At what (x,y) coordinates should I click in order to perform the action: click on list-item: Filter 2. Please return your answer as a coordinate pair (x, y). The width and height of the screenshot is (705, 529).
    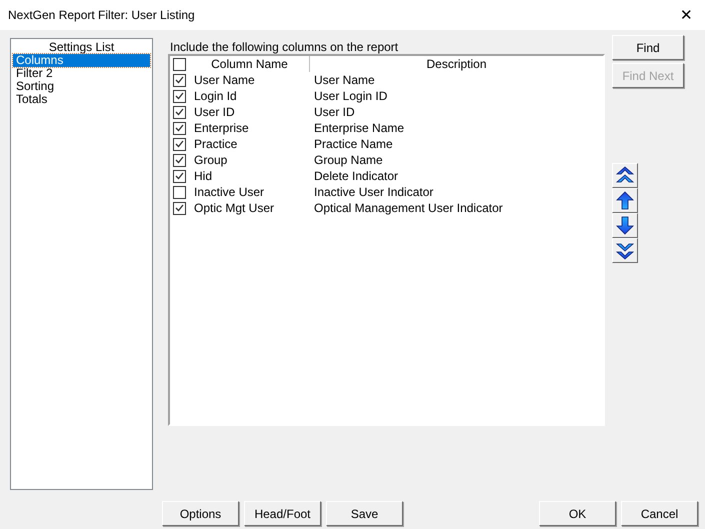
    Looking at the image, I should click on (81, 73).